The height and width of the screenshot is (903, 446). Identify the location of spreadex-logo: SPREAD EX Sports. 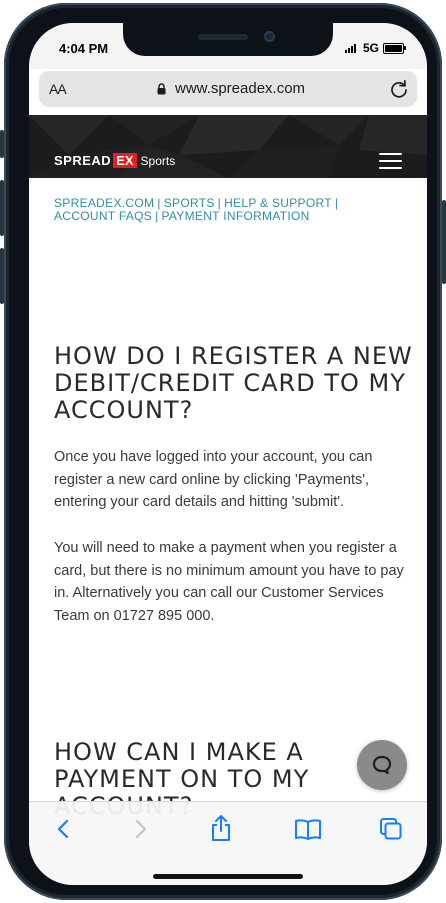
(114, 160).